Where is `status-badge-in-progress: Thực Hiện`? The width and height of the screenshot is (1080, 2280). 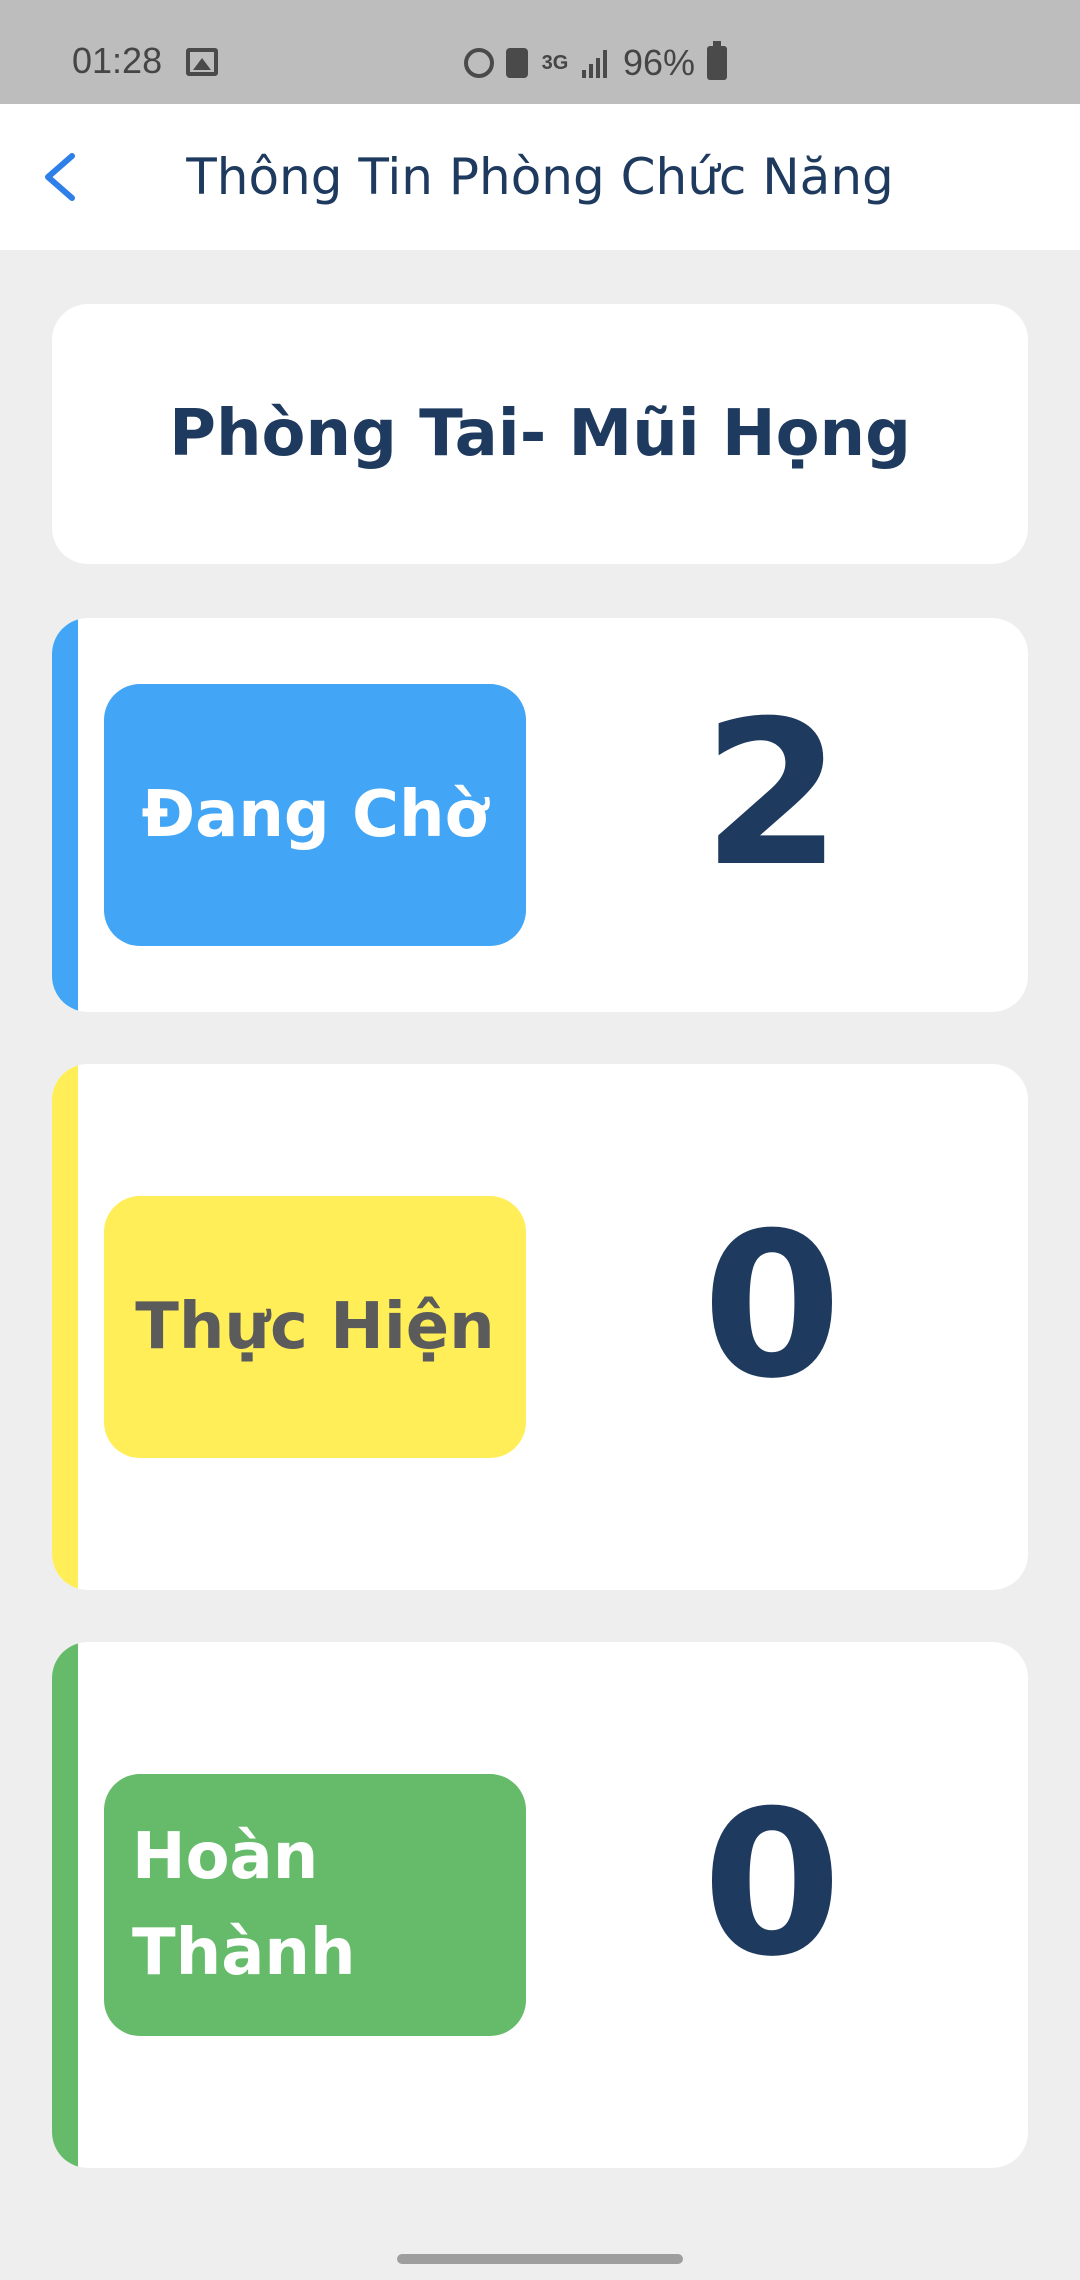 status-badge-in-progress: Thực Hiện is located at coordinates (315, 1327).